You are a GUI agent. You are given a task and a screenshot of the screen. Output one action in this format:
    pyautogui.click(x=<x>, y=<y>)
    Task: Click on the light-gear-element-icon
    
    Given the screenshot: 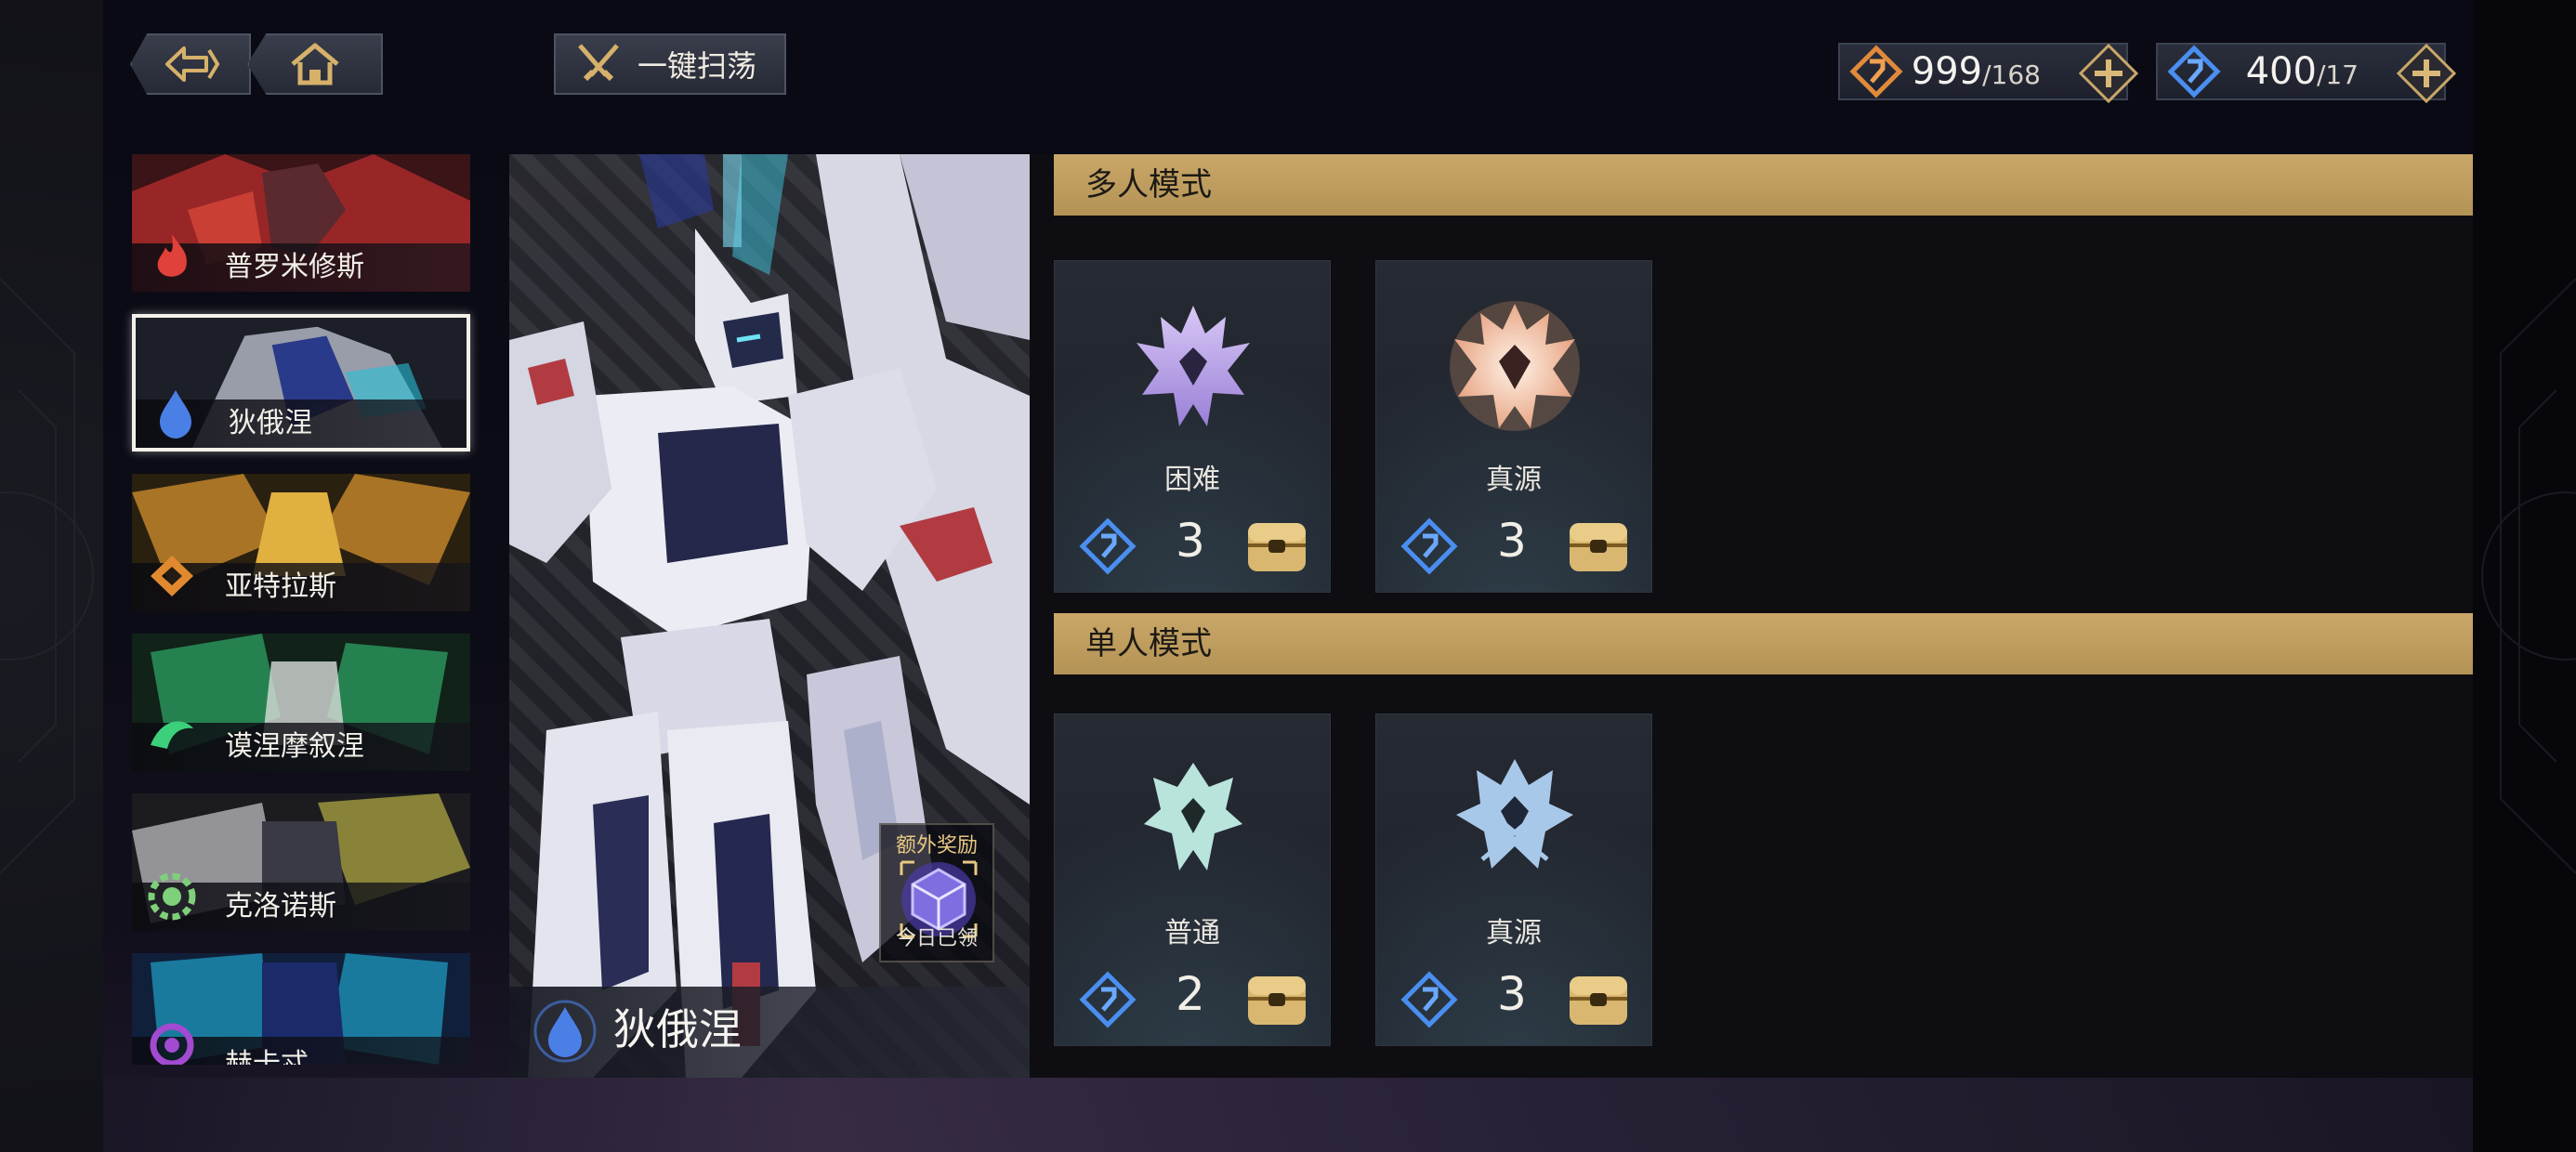 What is the action you would take?
    pyautogui.click(x=172, y=896)
    